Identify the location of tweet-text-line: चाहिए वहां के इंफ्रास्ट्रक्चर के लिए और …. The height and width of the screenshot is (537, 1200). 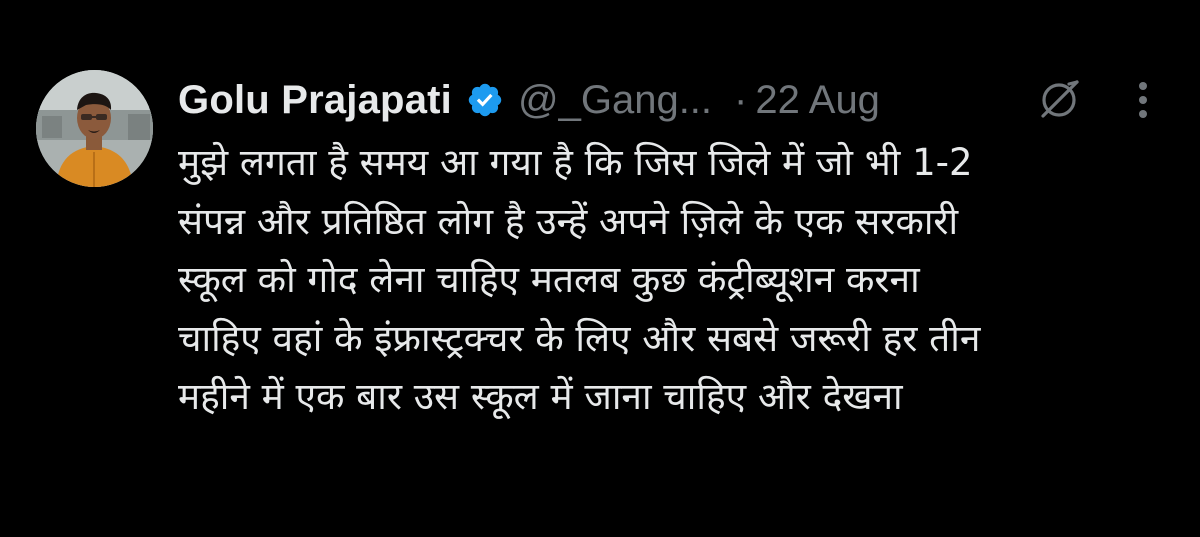
(579, 338).